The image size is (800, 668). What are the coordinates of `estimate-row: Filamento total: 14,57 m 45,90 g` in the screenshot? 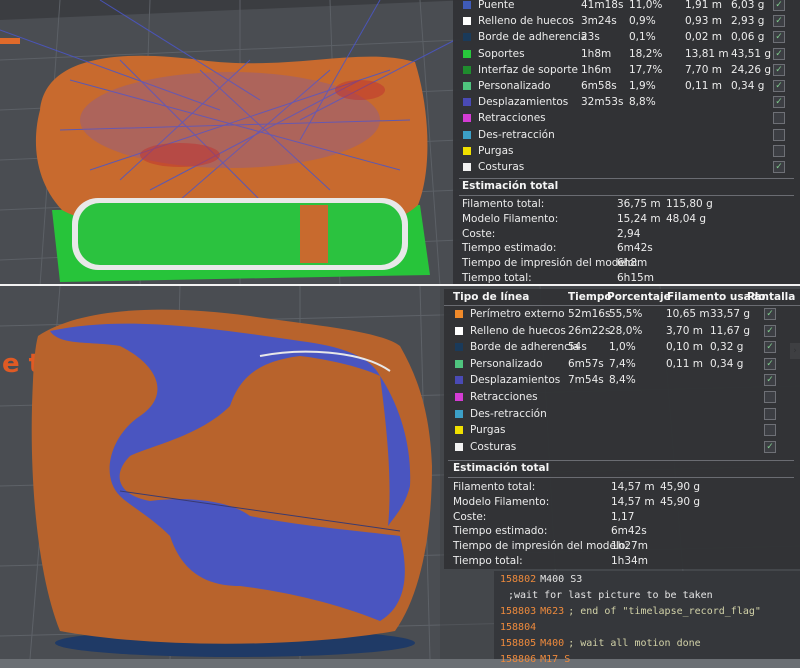 It's located at (622, 487).